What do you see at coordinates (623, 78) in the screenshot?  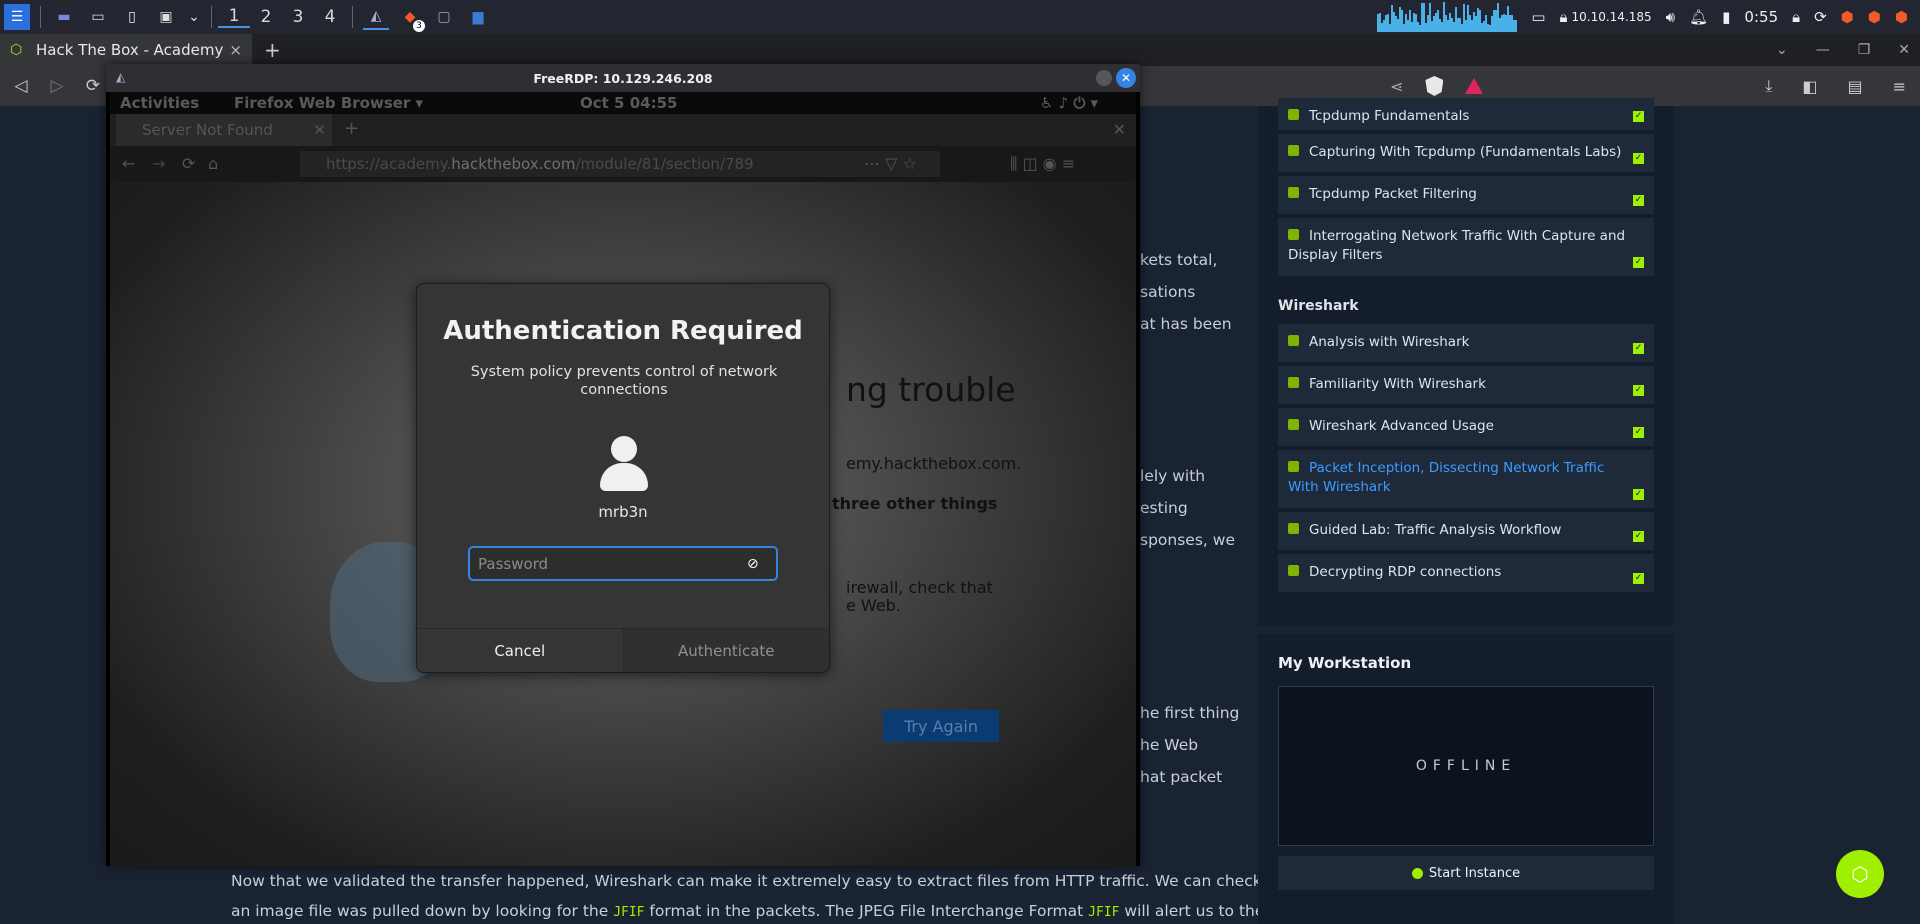 I see `freerdp-titlebar: ◭ FreeRDP: 10.129.246.208 ✕` at bounding box center [623, 78].